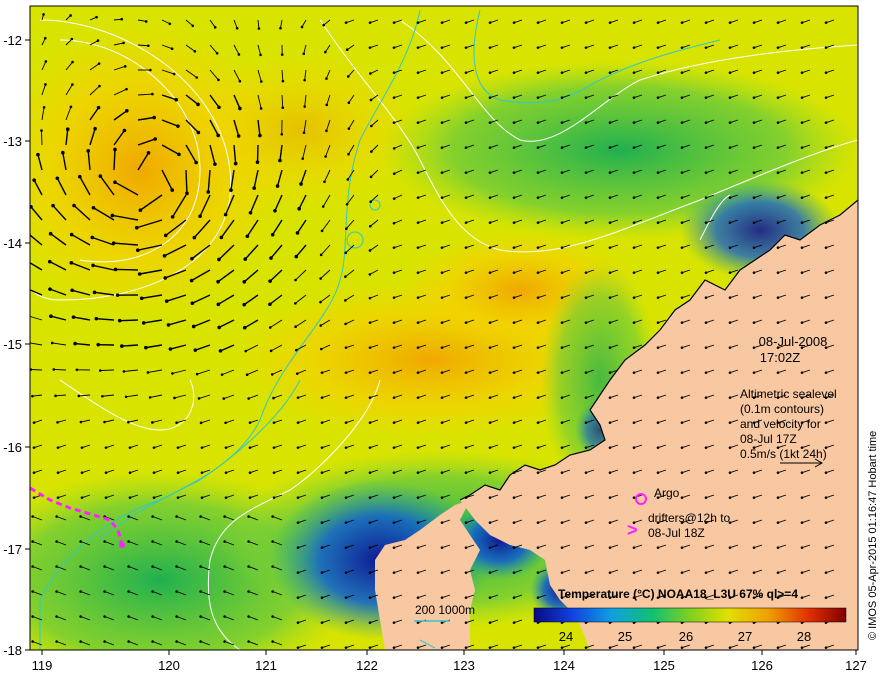  What do you see at coordinates (625, 636) in the screenshot?
I see `colorbar-tick-label: 25` at bounding box center [625, 636].